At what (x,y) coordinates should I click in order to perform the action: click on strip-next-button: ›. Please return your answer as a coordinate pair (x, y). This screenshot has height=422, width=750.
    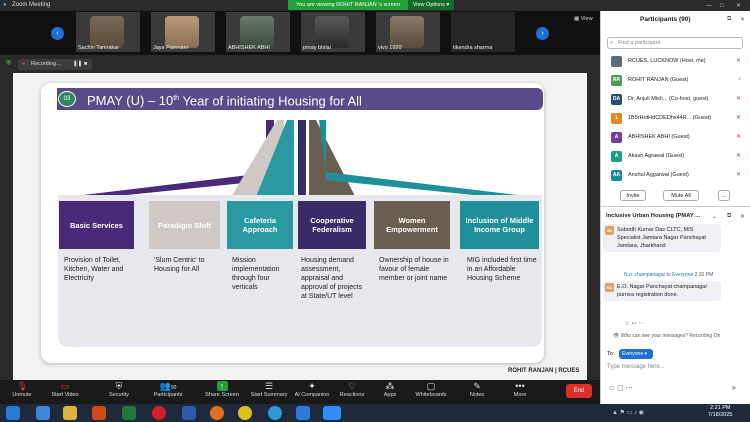
    Looking at the image, I should click on (542, 33).